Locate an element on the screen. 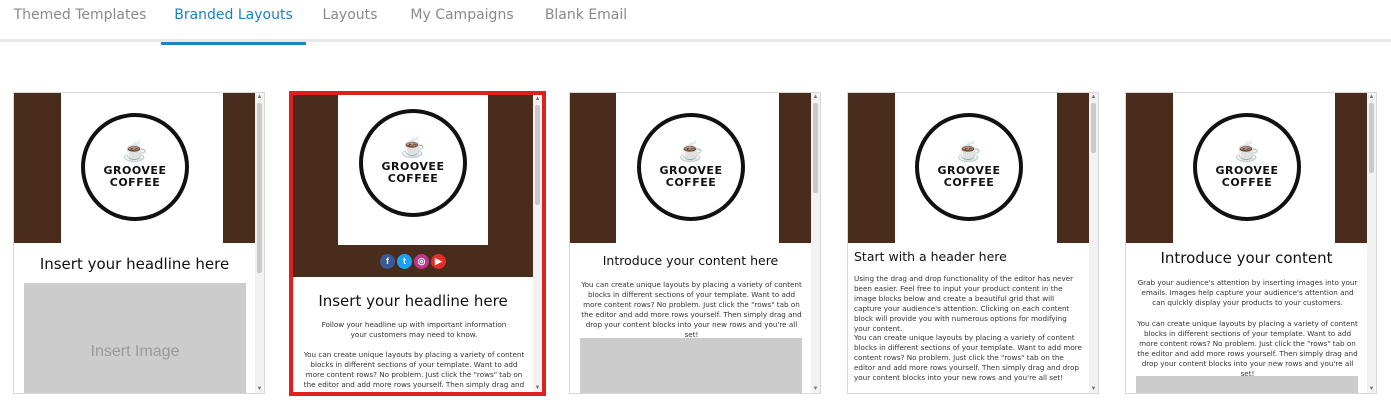 The image size is (1391, 407). facebook-icon: f is located at coordinates (387, 261).